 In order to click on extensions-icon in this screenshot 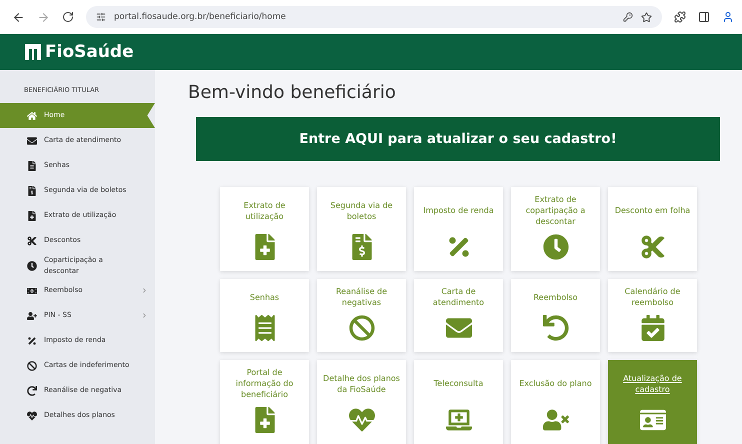, I will do `click(680, 17)`.